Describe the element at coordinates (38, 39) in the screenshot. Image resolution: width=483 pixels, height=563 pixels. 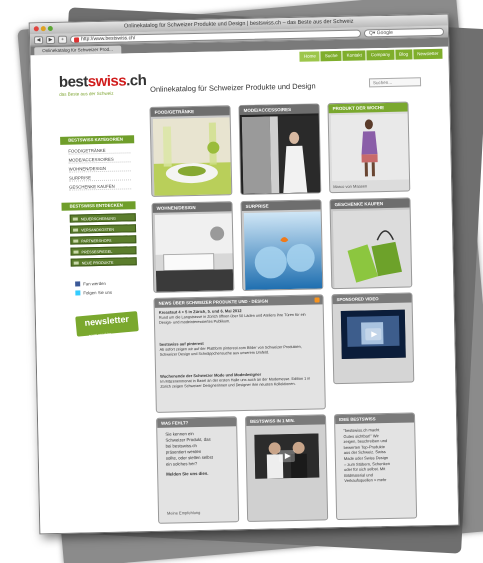
I see `back-button: ◀` at that location.